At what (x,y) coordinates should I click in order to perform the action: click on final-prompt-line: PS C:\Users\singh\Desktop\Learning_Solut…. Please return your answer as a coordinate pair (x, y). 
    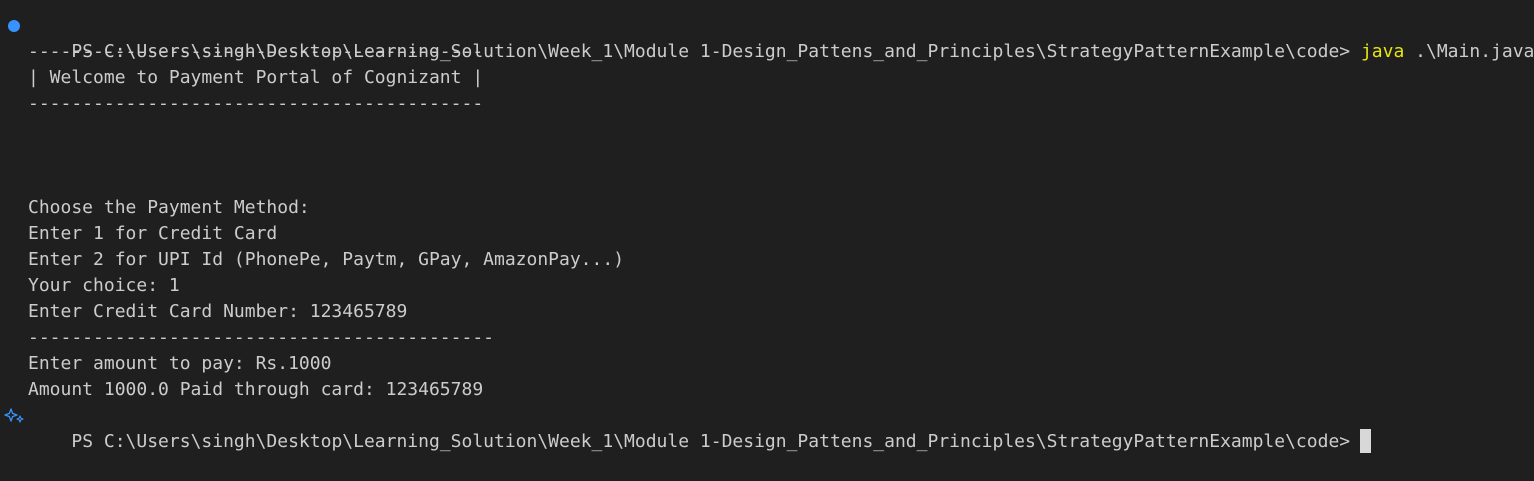
    Looking at the image, I should click on (767, 428).